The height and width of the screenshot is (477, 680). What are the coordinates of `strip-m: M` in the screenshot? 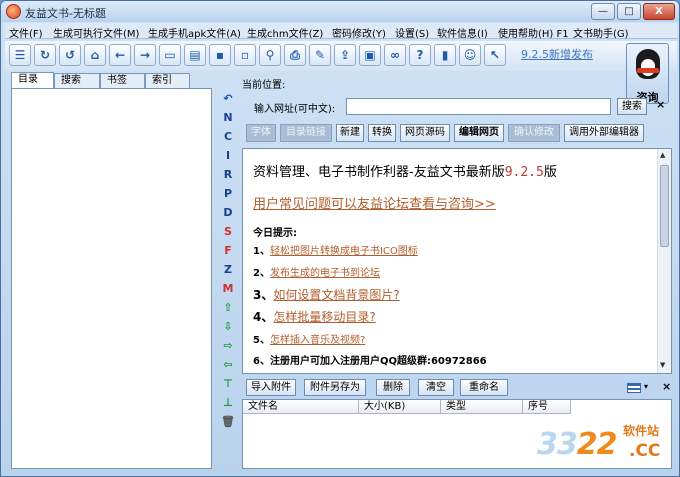 It's located at (228, 289).